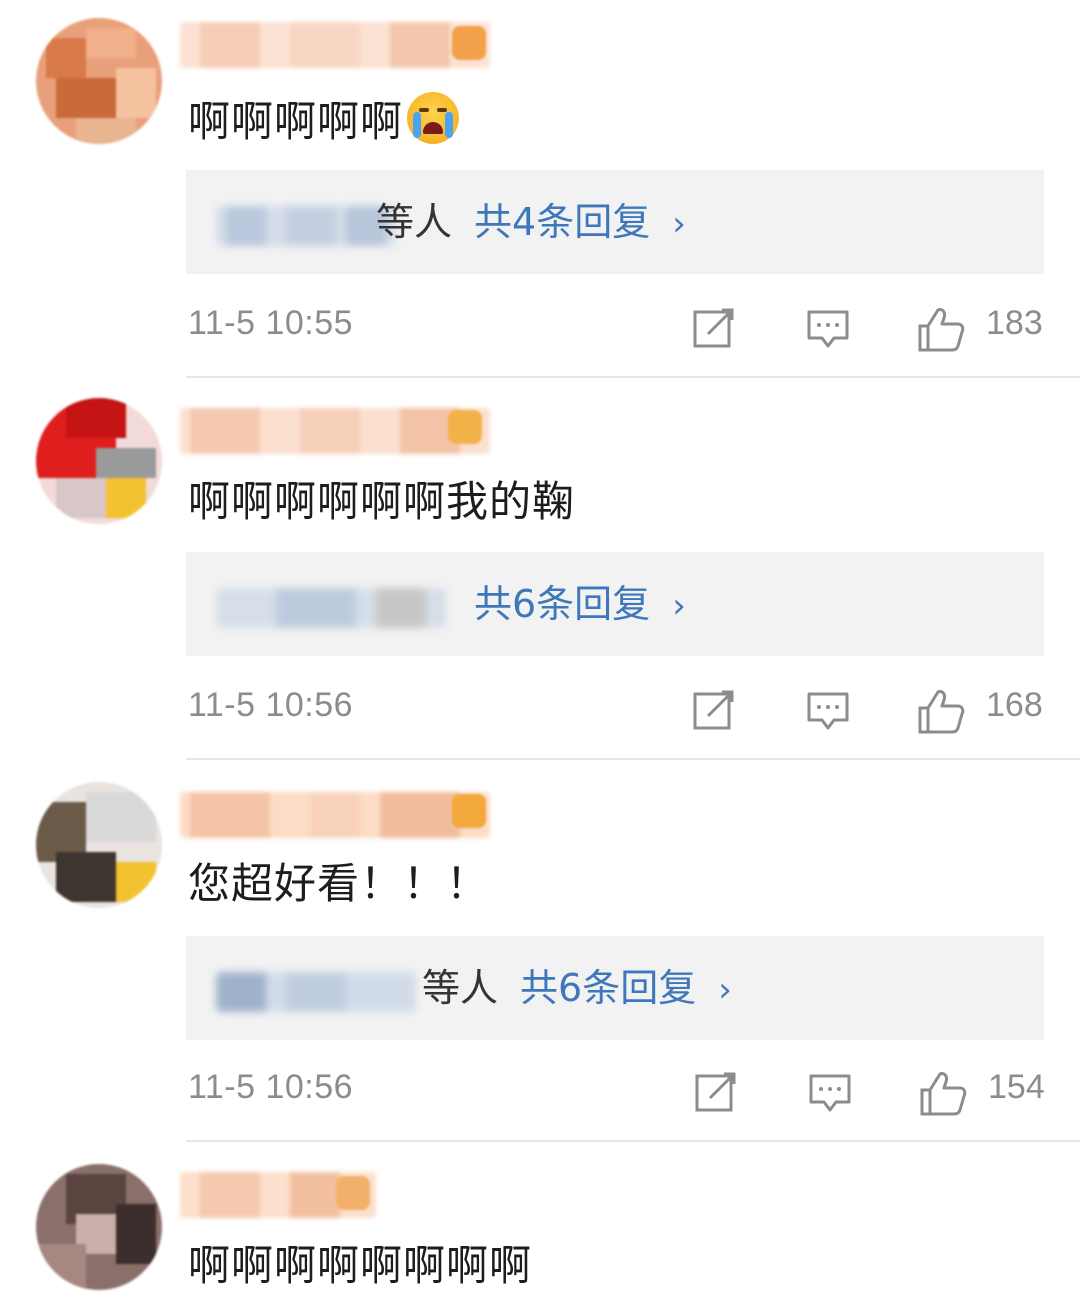  What do you see at coordinates (1016, 1087) in the screenshot?
I see `like-count: 154` at bounding box center [1016, 1087].